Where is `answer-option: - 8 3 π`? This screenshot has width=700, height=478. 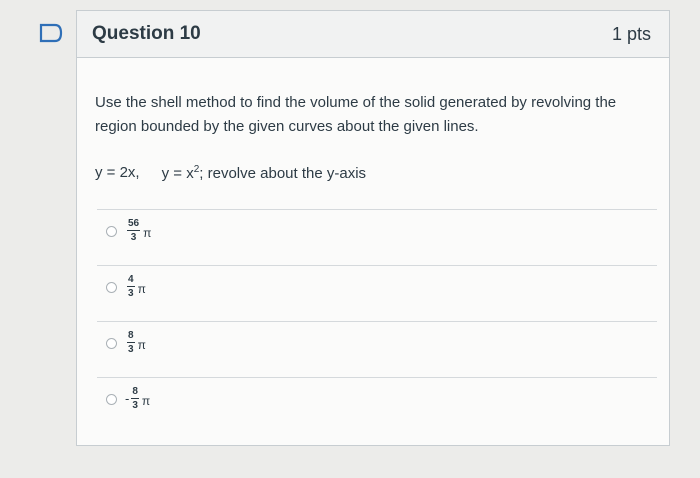 answer-option: - 8 3 π is located at coordinates (377, 405).